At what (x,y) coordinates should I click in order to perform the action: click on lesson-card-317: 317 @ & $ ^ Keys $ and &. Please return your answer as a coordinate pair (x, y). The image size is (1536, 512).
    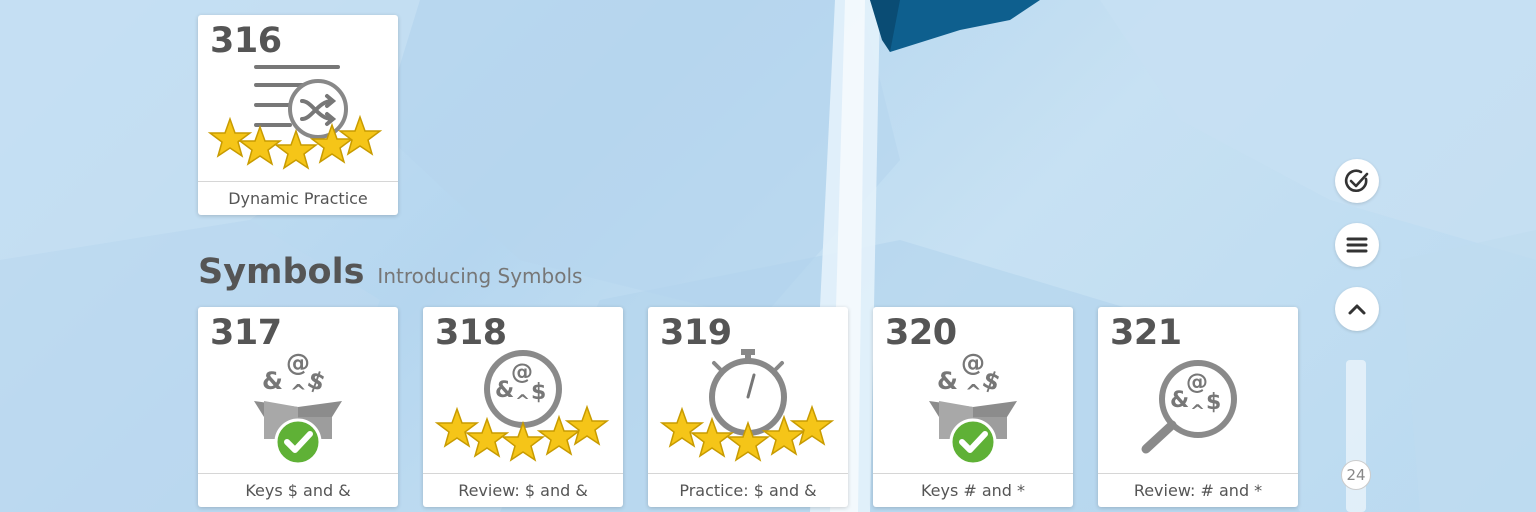
    Looking at the image, I should click on (298, 407).